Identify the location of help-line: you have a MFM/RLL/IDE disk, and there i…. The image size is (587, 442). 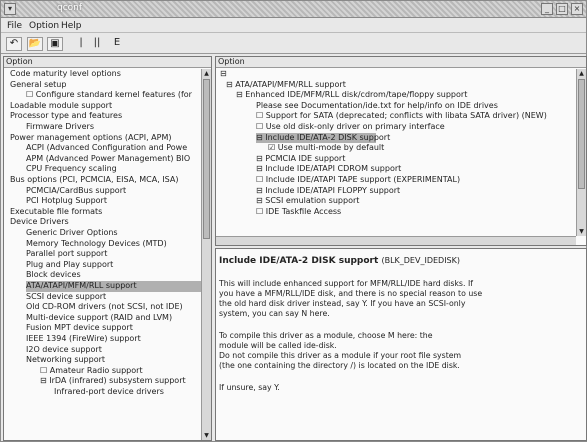
(351, 293).